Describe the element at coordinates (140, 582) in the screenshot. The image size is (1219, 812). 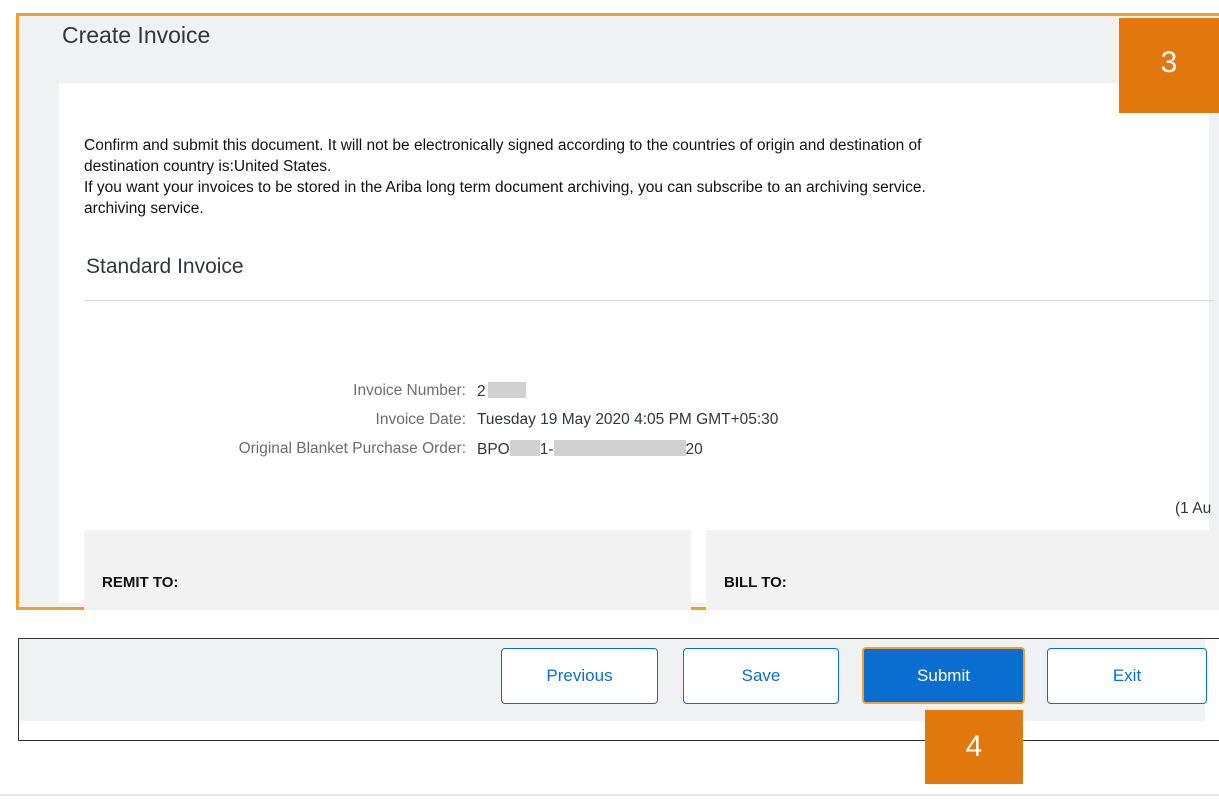
I see `remit-to-label: REMIT TO:` at that location.